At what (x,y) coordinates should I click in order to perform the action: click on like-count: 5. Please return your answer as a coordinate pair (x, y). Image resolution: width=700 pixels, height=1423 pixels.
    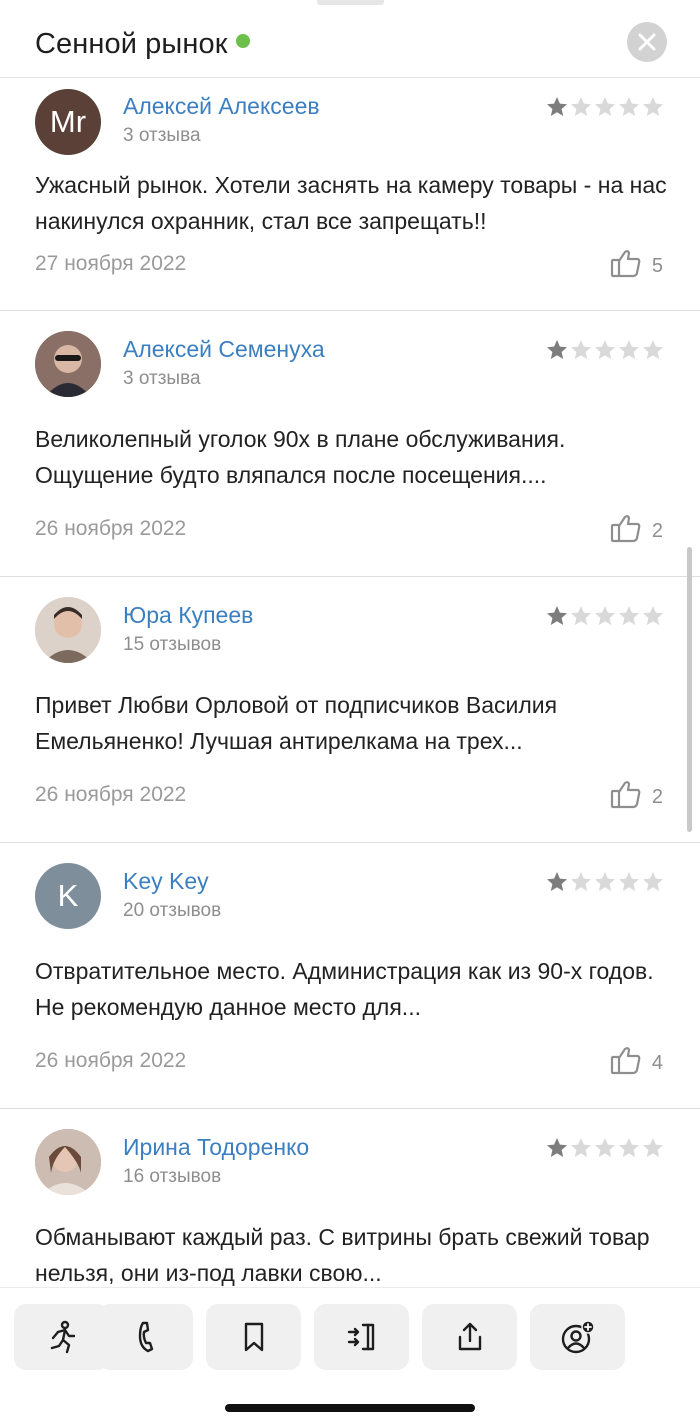
    Looking at the image, I should click on (657, 265).